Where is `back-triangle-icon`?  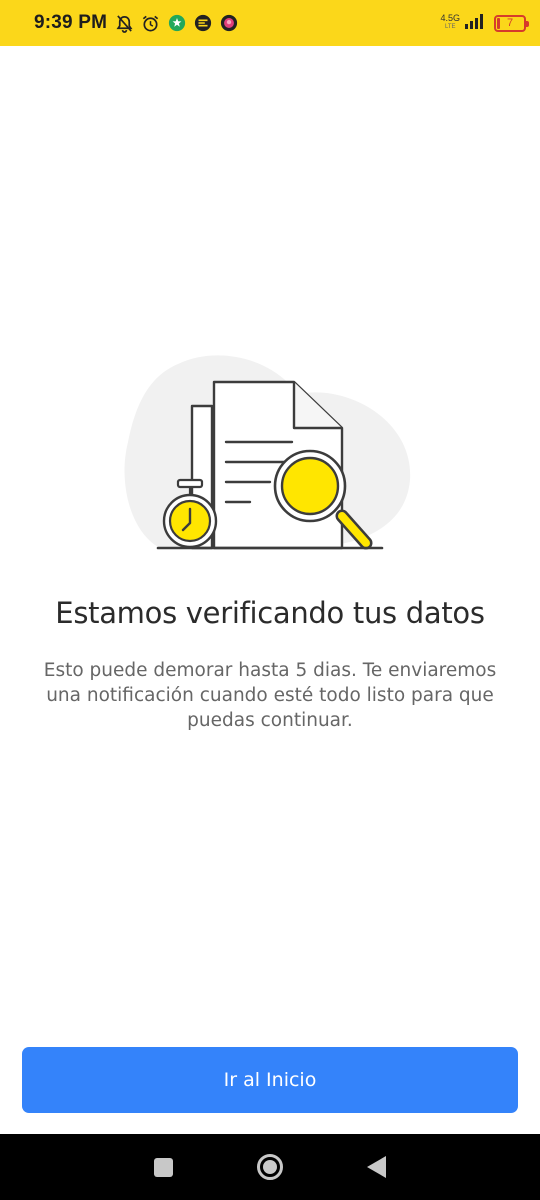 back-triangle-icon is located at coordinates (377, 1167).